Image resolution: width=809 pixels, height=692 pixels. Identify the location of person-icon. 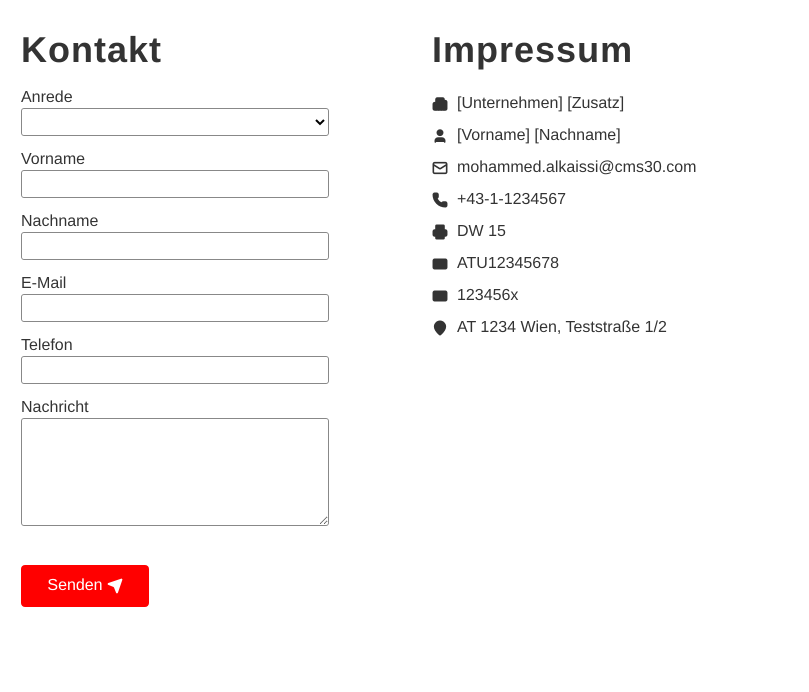
(440, 136).